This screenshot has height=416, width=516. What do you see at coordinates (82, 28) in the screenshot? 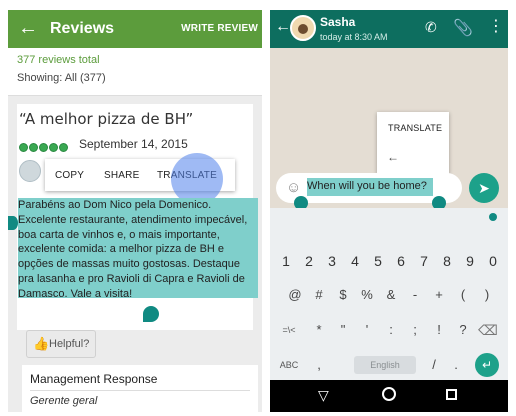
I see `page-title: Reviews` at bounding box center [82, 28].